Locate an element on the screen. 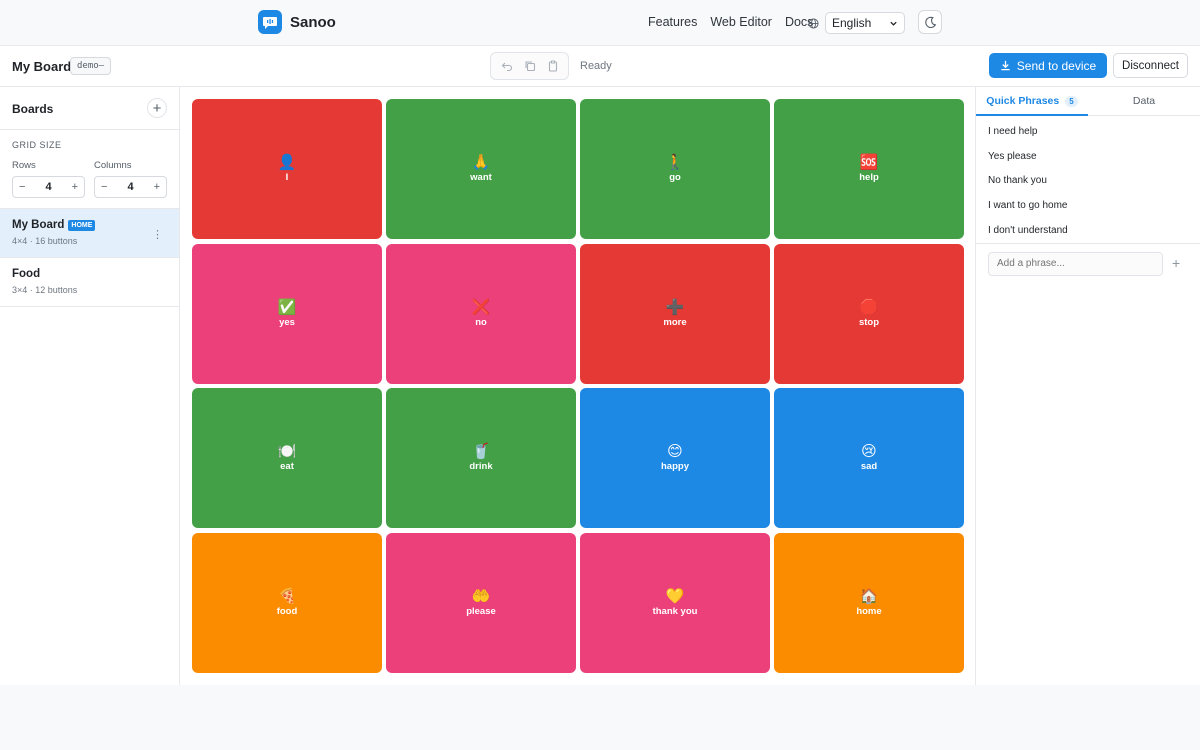 The height and width of the screenshot is (750, 1200). add-board-button: + is located at coordinates (157, 108).